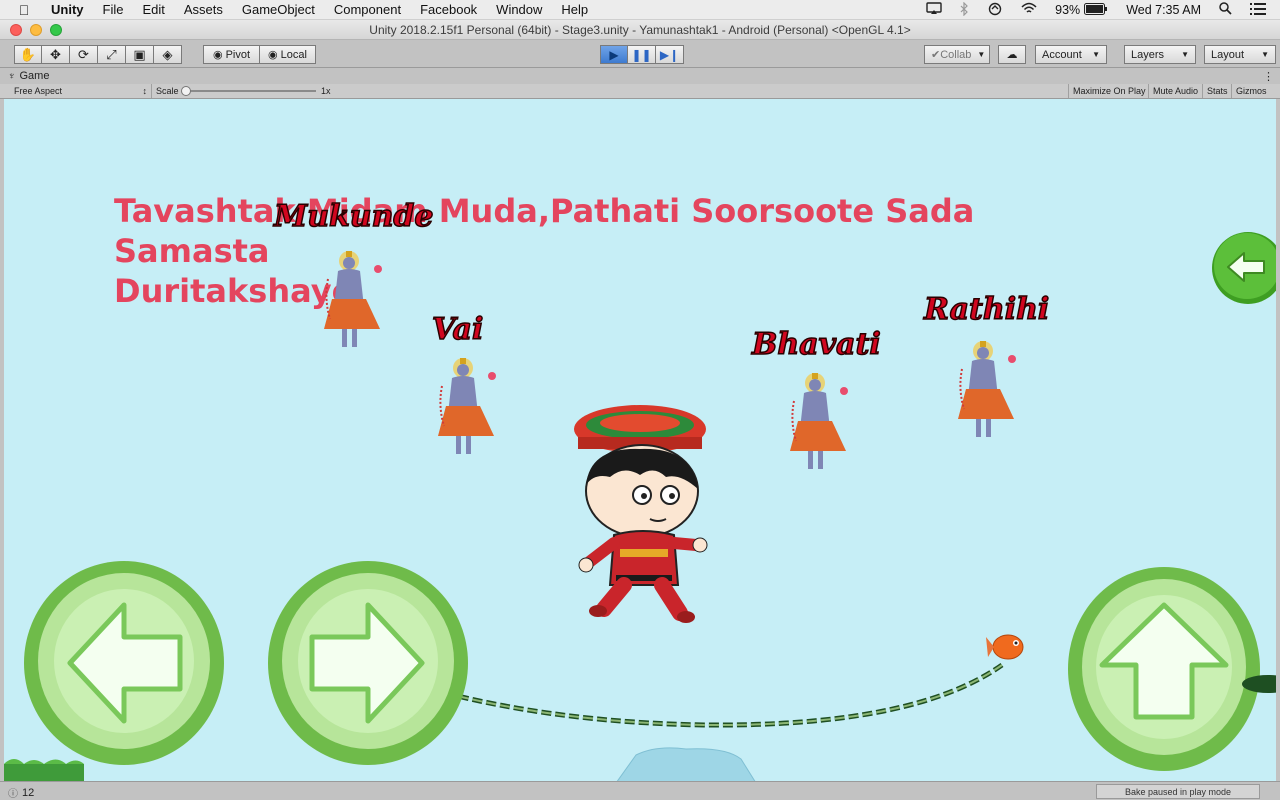  What do you see at coordinates (353, 216) in the screenshot?
I see `word-label-mukunde: Mukunde` at bounding box center [353, 216].